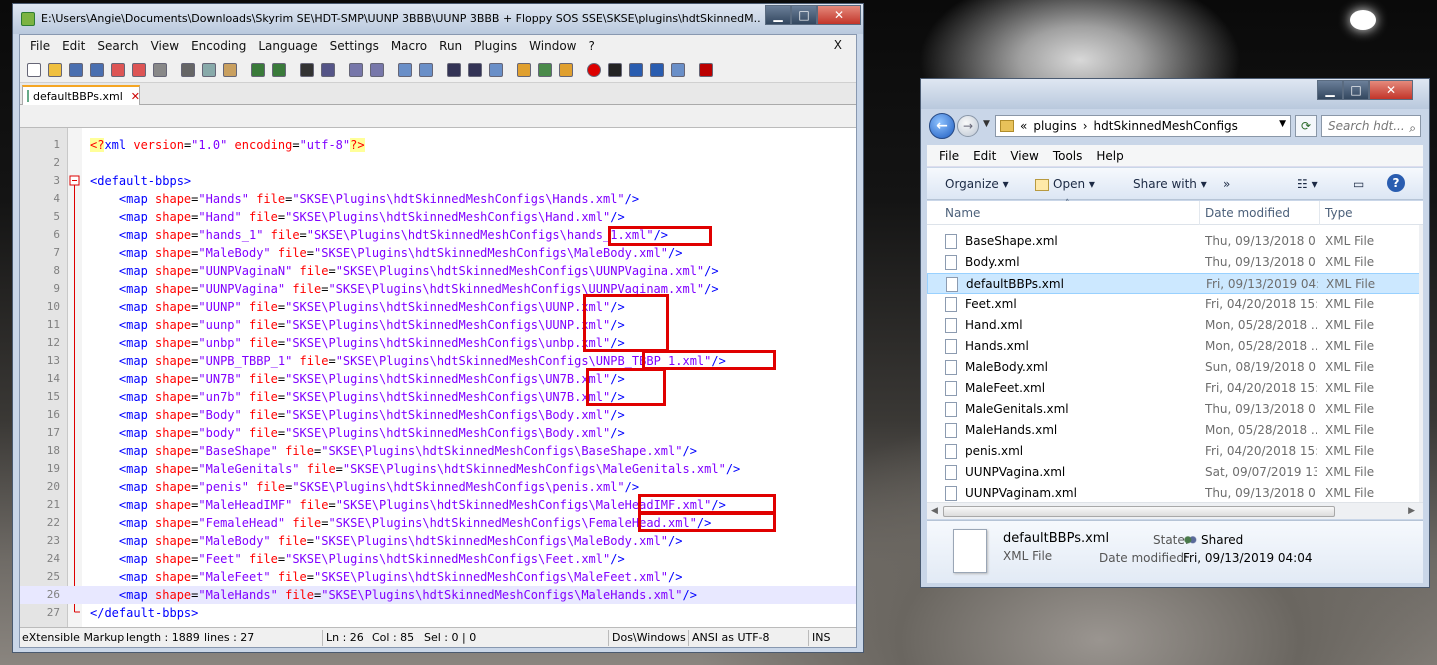 This screenshot has height=665, width=1437. I want to click on npp-menu-view: View, so click(165, 46).